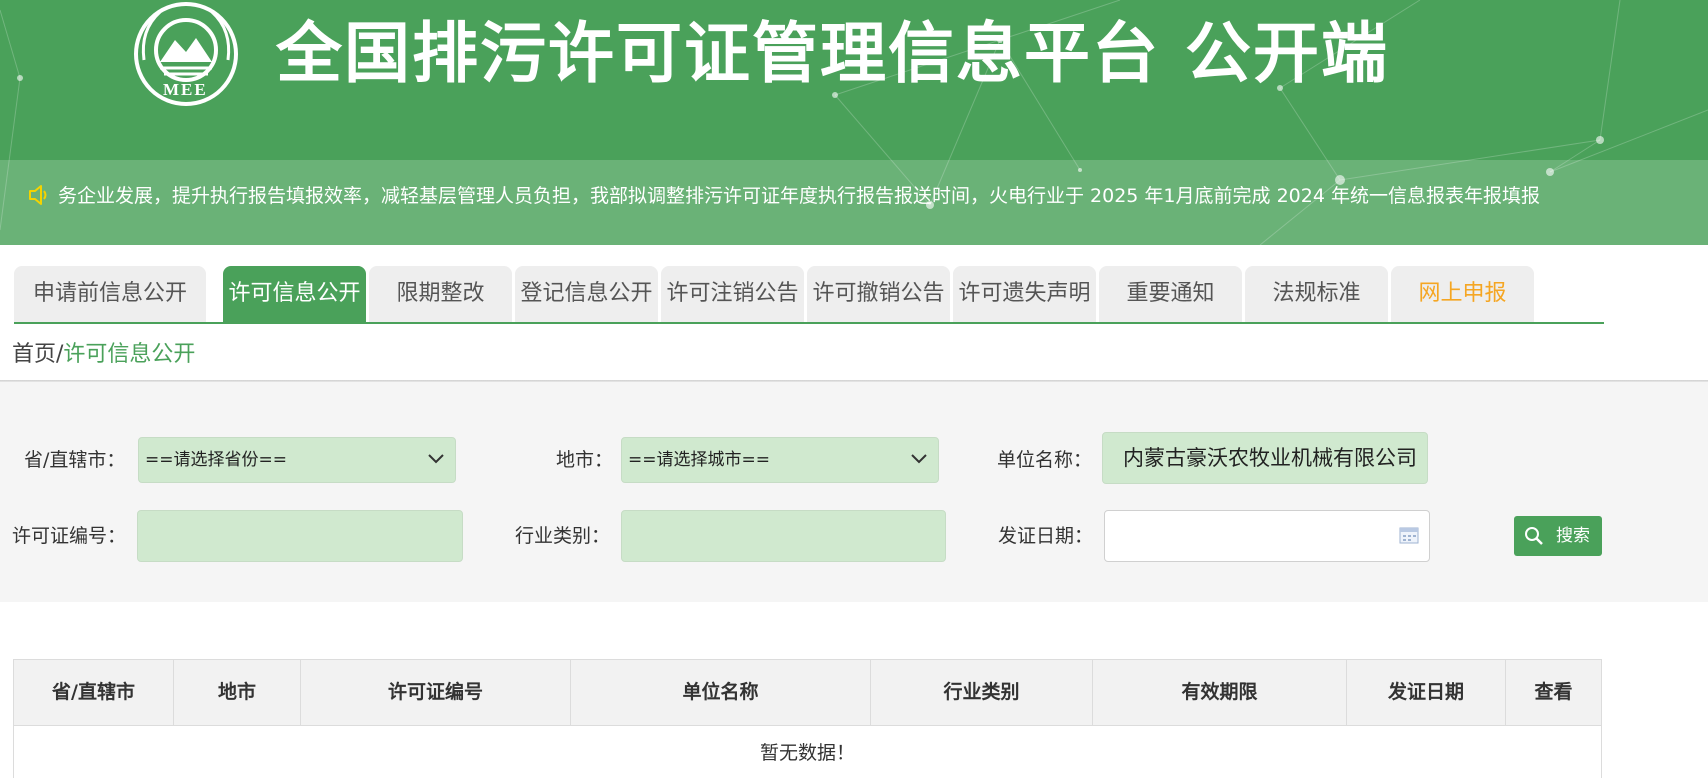 The image size is (1708, 778). Describe the element at coordinates (1534, 536) in the screenshot. I see `search-icon` at that location.